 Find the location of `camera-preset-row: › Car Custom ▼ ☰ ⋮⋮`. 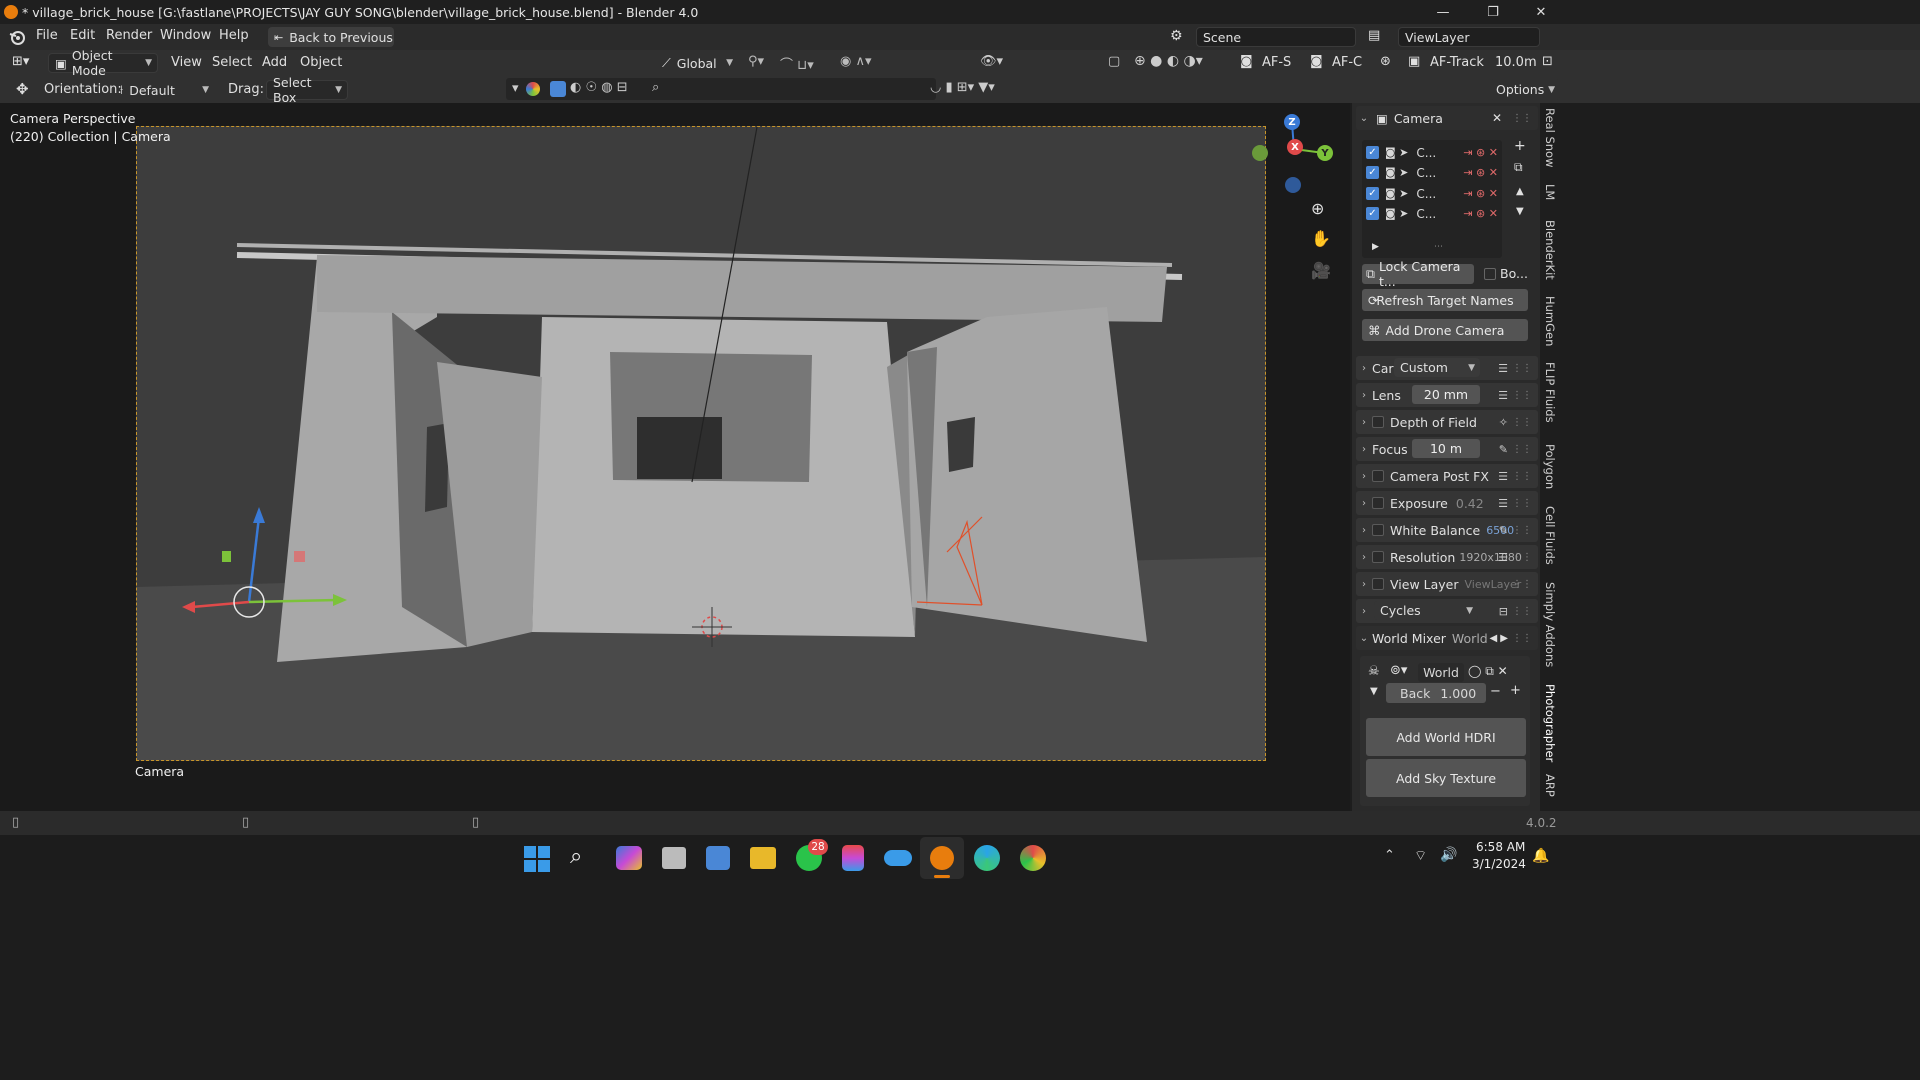

camera-preset-row: › Car Custom ▼ ☰ ⋮⋮ is located at coordinates (1447, 368).